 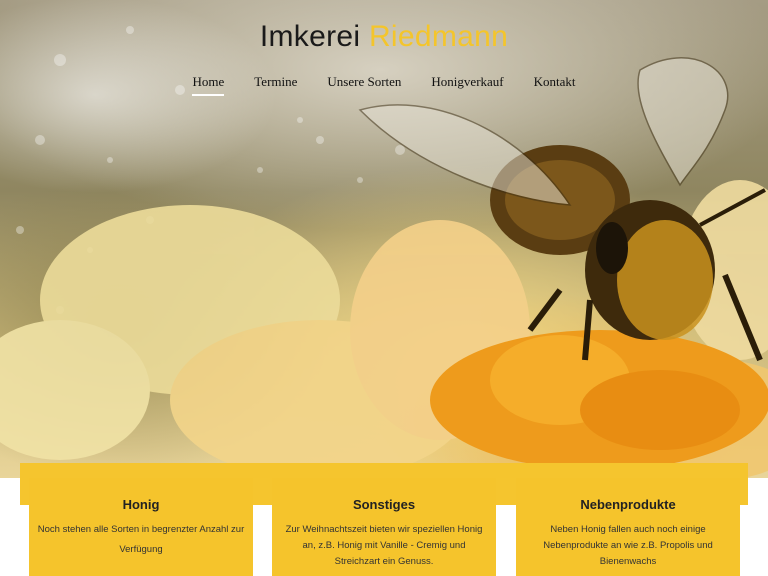 I want to click on nav-item-home: Home, so click(x=208, y=85).